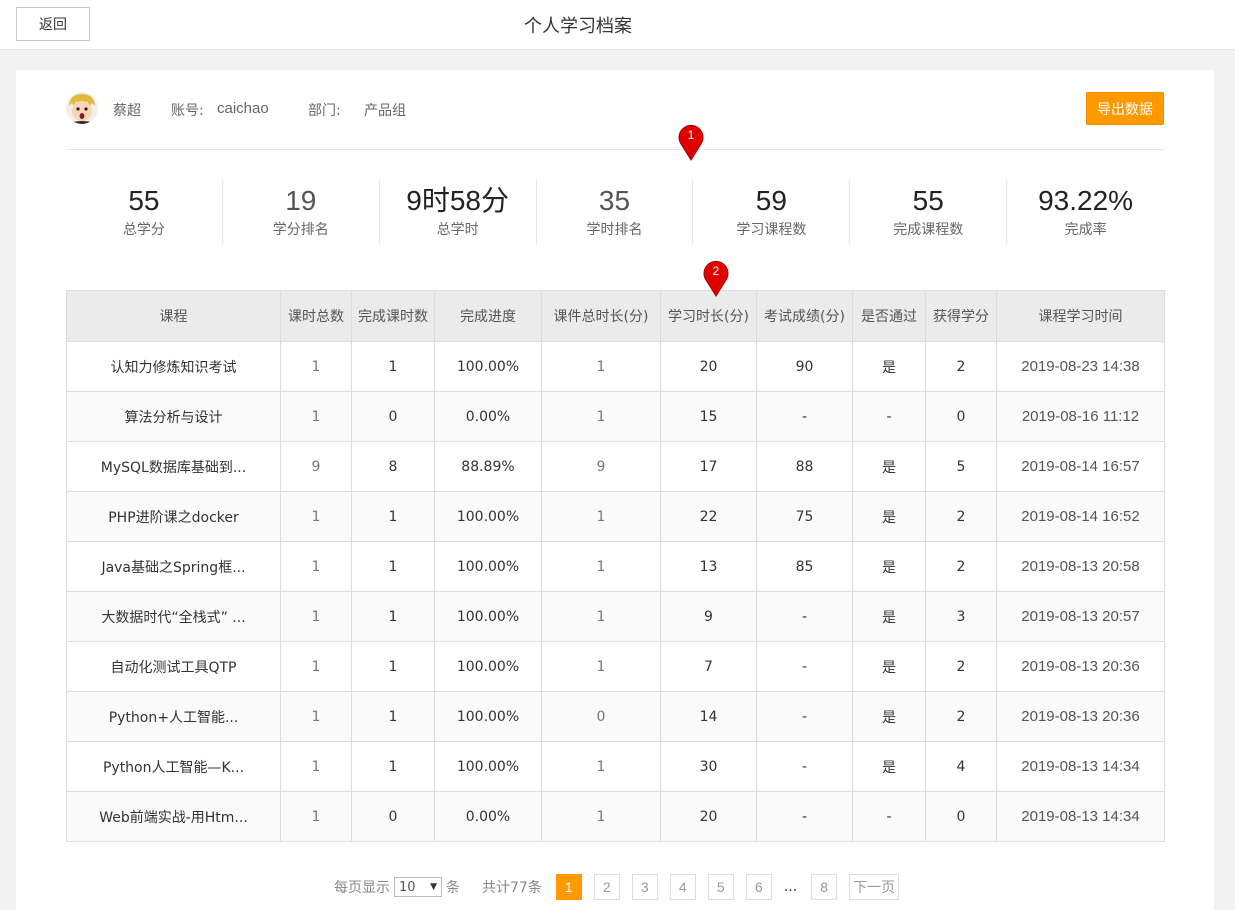 Image resolution: width=1235 pixels, height=910 pixels. Describe the element at coordinates (173, 516) in the screenshot. I see `cell-course-name: PHP进阶课之docker` at that location.